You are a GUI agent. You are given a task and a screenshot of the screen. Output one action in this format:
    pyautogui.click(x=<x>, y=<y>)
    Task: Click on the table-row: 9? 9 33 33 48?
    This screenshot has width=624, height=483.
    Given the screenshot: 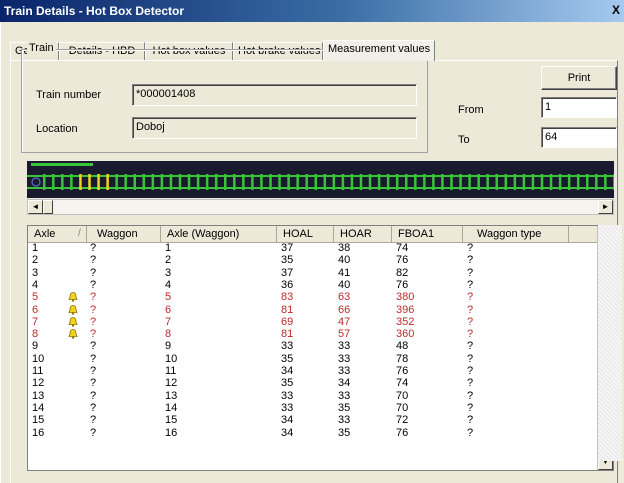 What is the action you would take?
    pyautogui.click(x=313, y=346)
    